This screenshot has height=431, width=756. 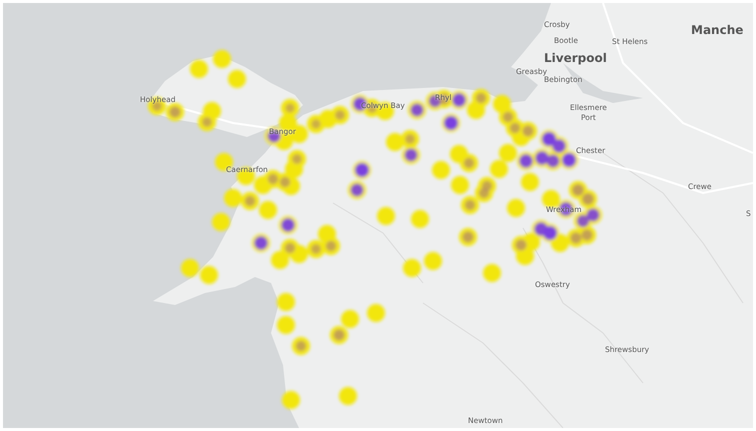 I want to click on place-label: Manche, so click(x=717, y=30).